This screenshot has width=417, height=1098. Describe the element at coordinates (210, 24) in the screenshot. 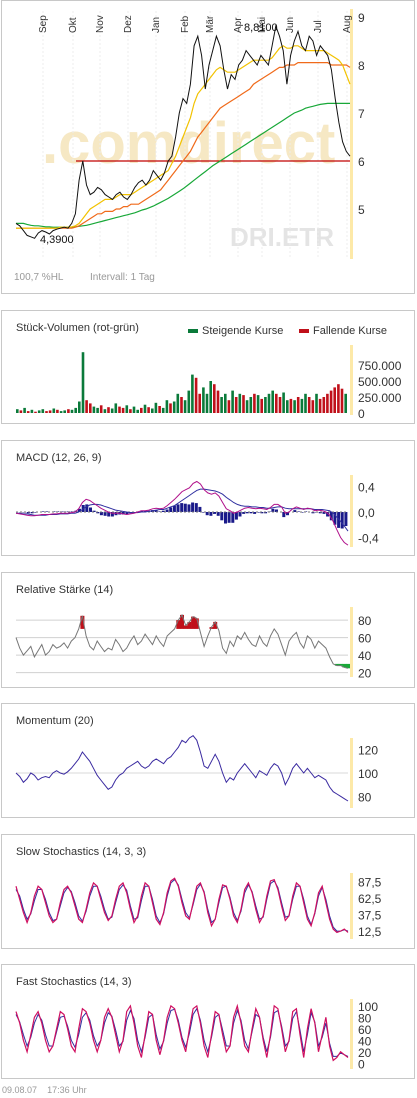

I see `month-label: Mär` at that location.